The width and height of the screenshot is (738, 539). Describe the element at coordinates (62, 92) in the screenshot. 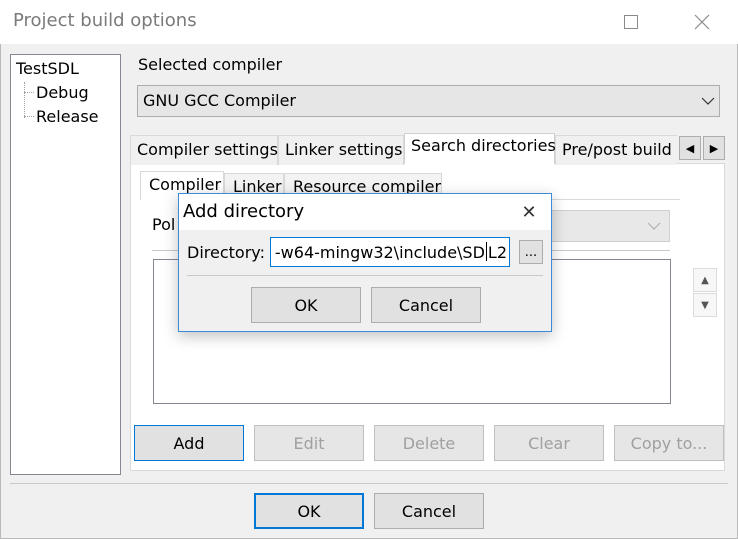

I see `tree-item-debug: Debug` at that location.